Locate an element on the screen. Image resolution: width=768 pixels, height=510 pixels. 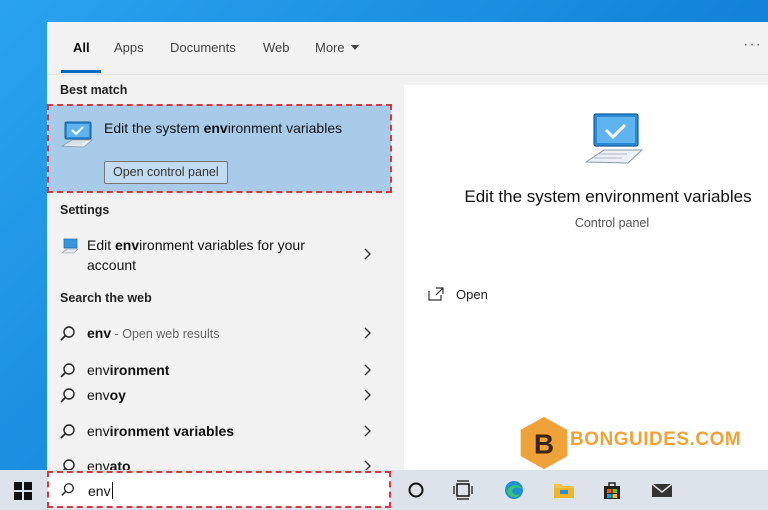
tab-more-label: More is located at coordinates (330, 47).